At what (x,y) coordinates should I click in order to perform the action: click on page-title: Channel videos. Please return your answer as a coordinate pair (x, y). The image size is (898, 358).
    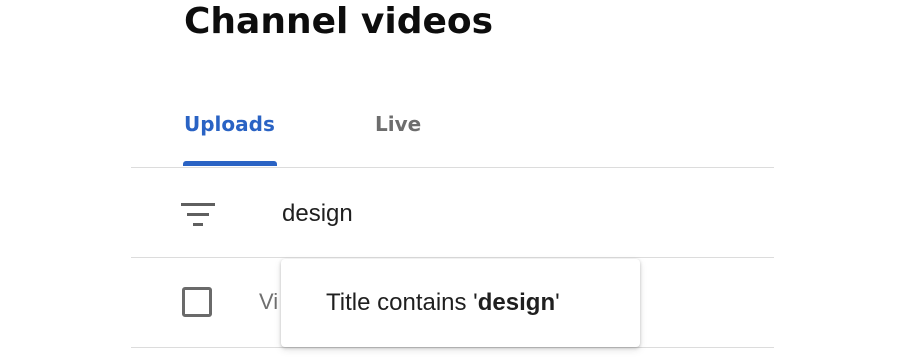
    Looking at the image, I should click on (339, 21).